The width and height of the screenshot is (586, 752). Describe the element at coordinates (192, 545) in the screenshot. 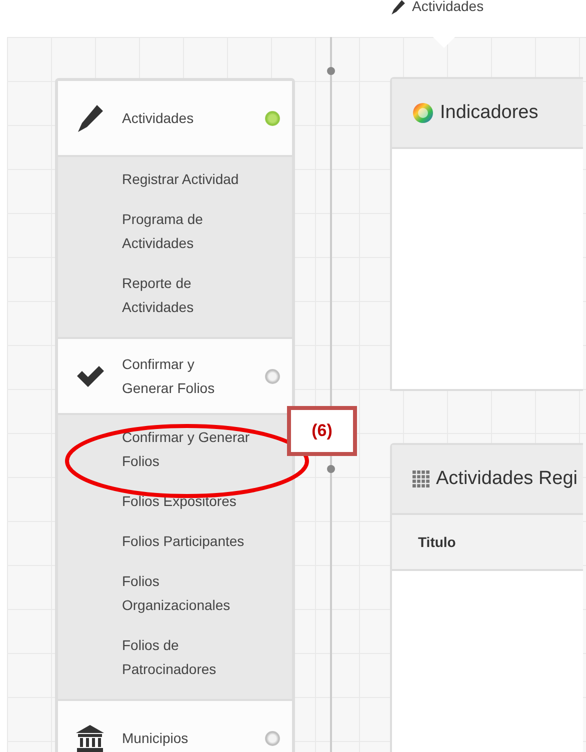

I see `submenu-link: Folios Participantes` at that location.